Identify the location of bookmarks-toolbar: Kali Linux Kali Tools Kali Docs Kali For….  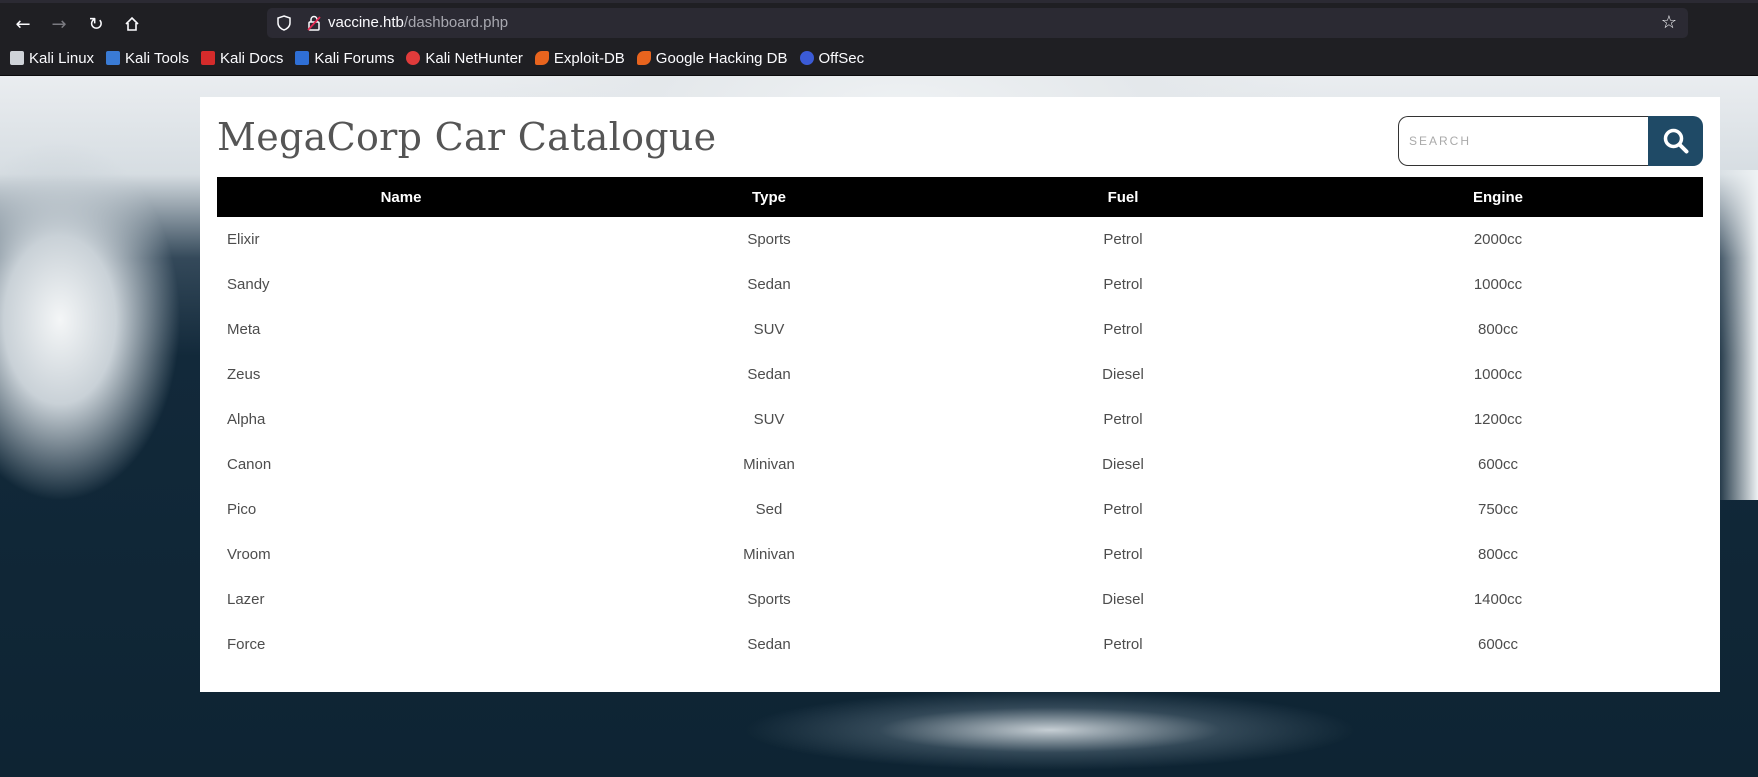
(443, 58).